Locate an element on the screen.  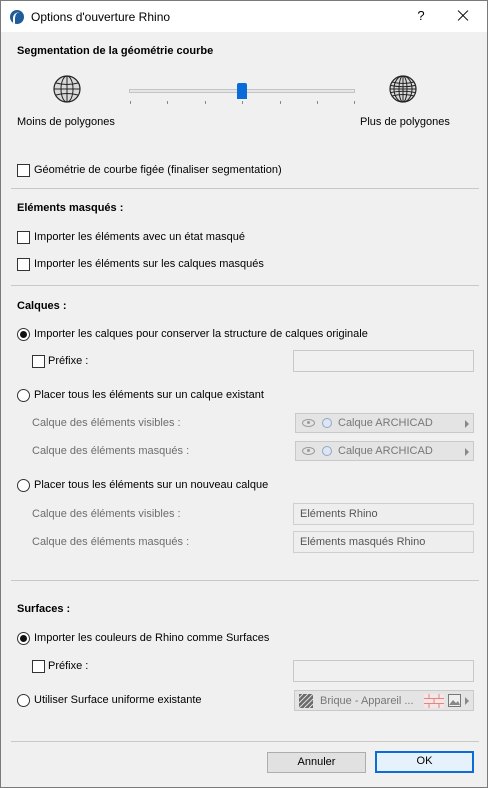
hidden-layer-select: Calque ARCHICAD is located at coordinates (384, 451).